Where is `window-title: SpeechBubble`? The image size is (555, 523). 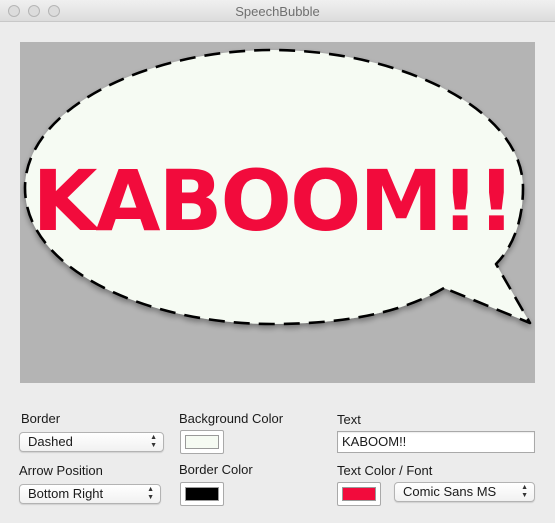 window-title: SpeechBubble is located at coordinates (277, 11).